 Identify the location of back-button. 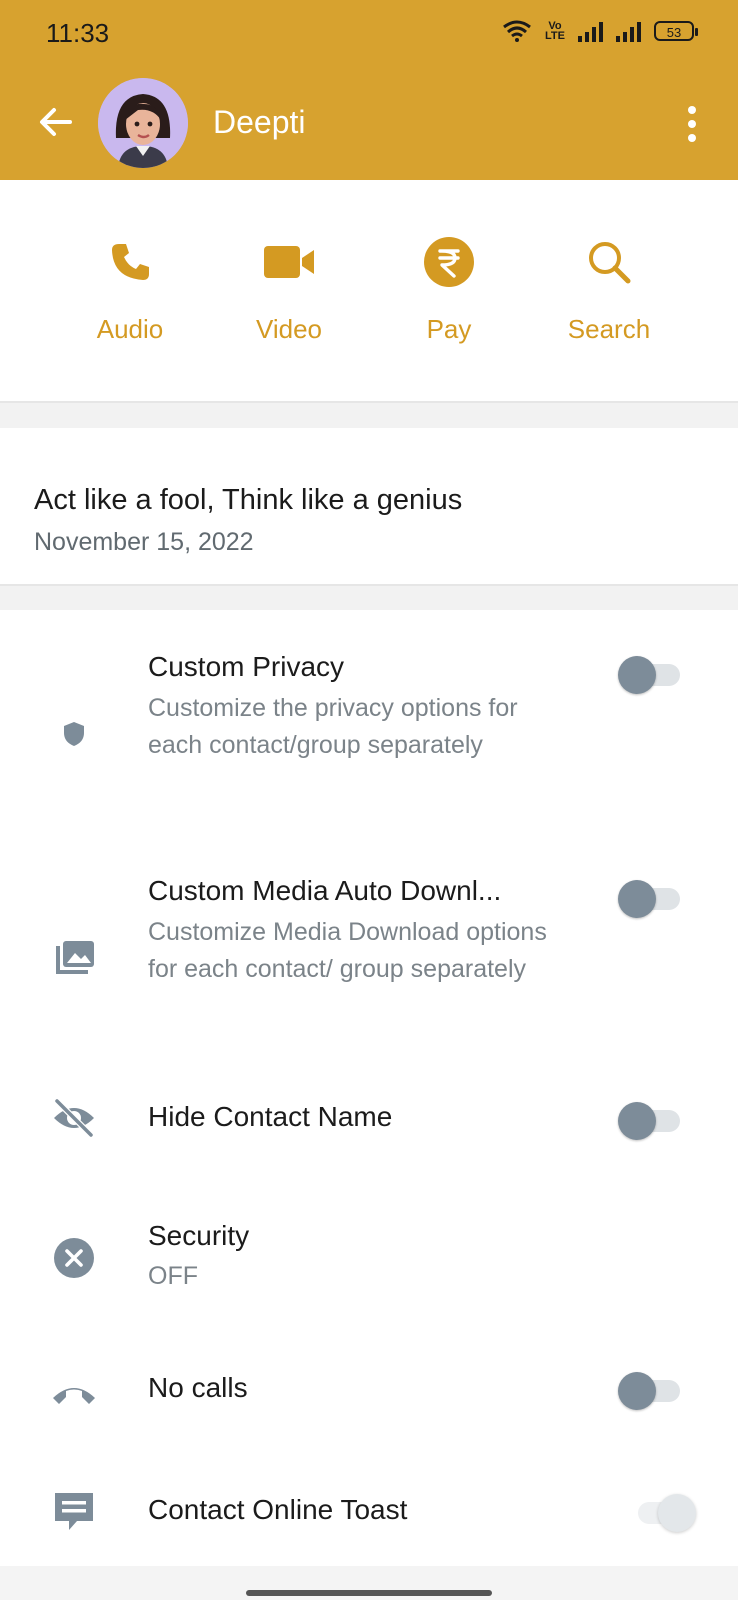
(56, 122).